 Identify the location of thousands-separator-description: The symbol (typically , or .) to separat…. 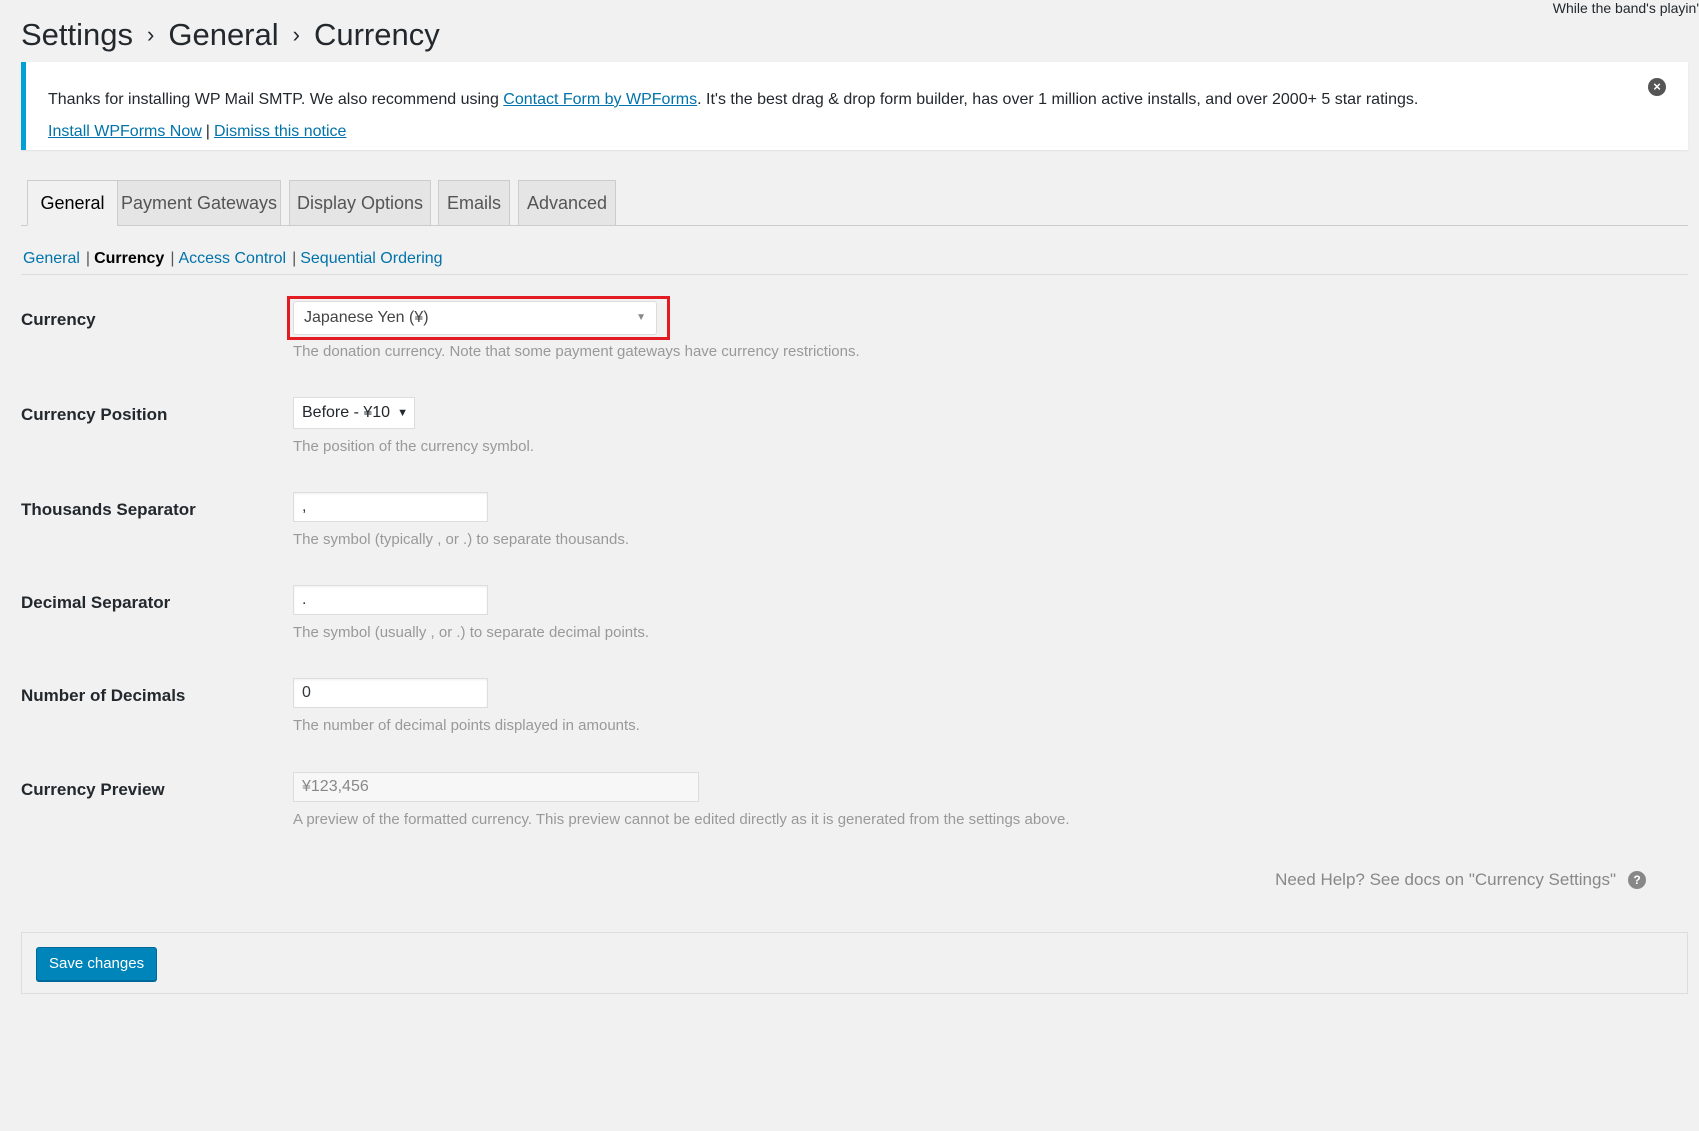
(461, 539).